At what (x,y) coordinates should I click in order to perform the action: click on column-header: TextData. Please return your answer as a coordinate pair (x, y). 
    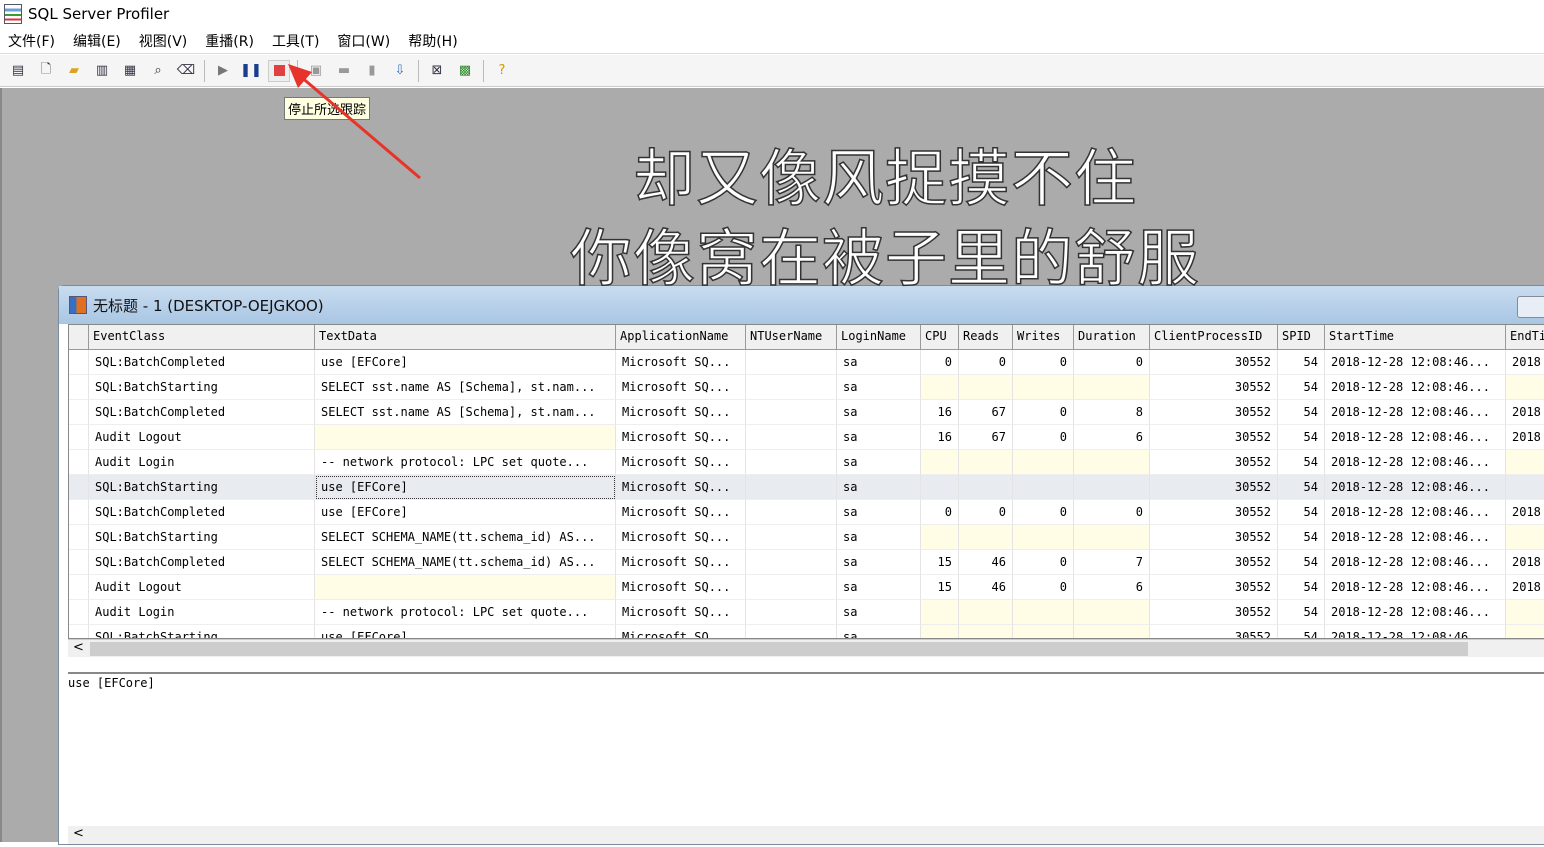
    Looking at the image, I should click on (465, 337).